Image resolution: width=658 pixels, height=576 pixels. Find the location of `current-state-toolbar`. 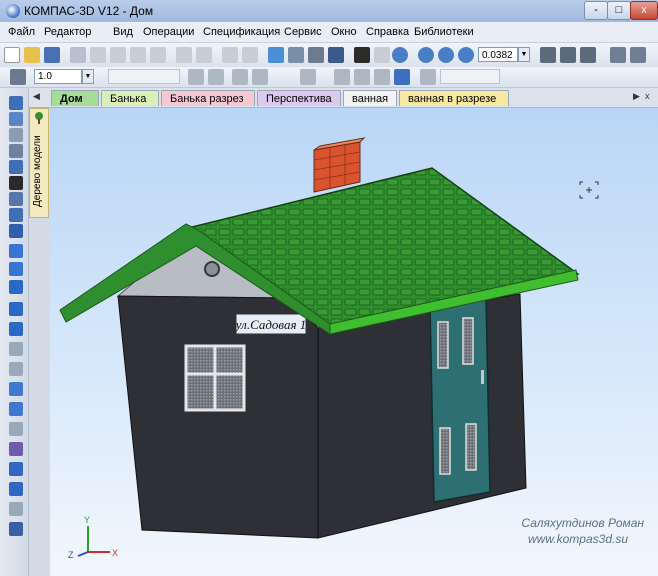

current-state-toolbar is located at coordinates (329, 77).